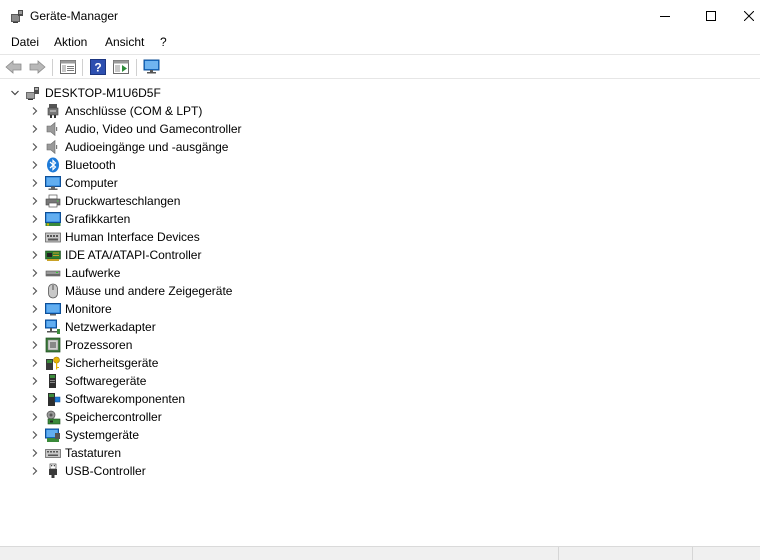 This screenshot has width=760, height=560. I want to click on security-device-icon, so click(53, 363).